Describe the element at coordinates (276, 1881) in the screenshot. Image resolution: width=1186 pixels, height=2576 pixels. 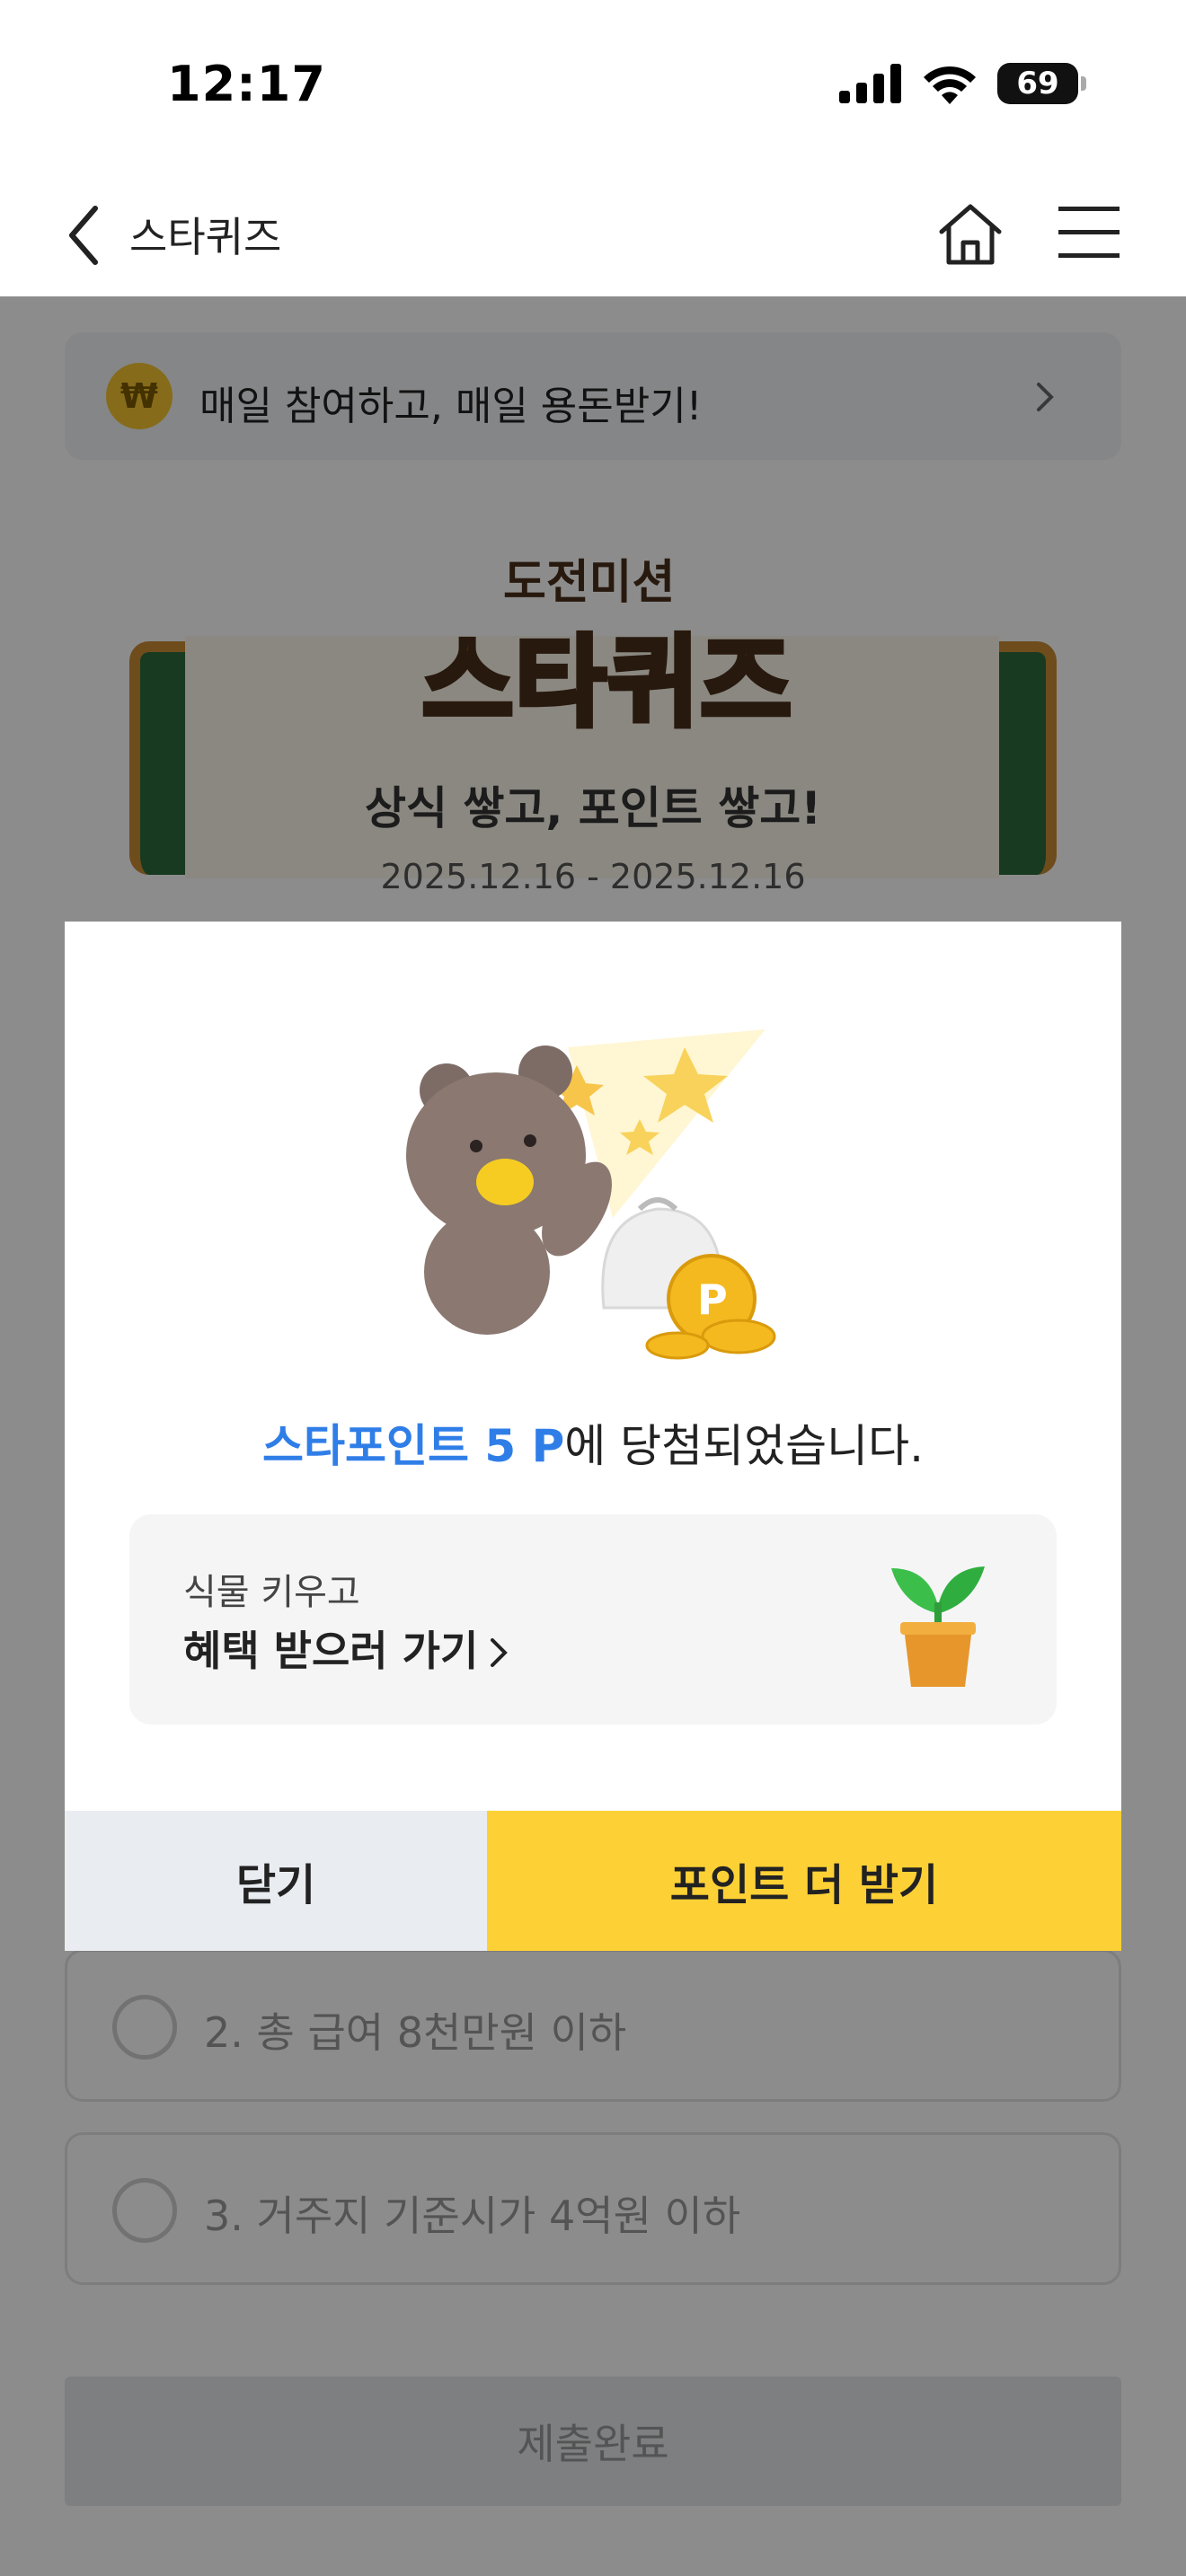
I see `close-button: 닫기` at that location.